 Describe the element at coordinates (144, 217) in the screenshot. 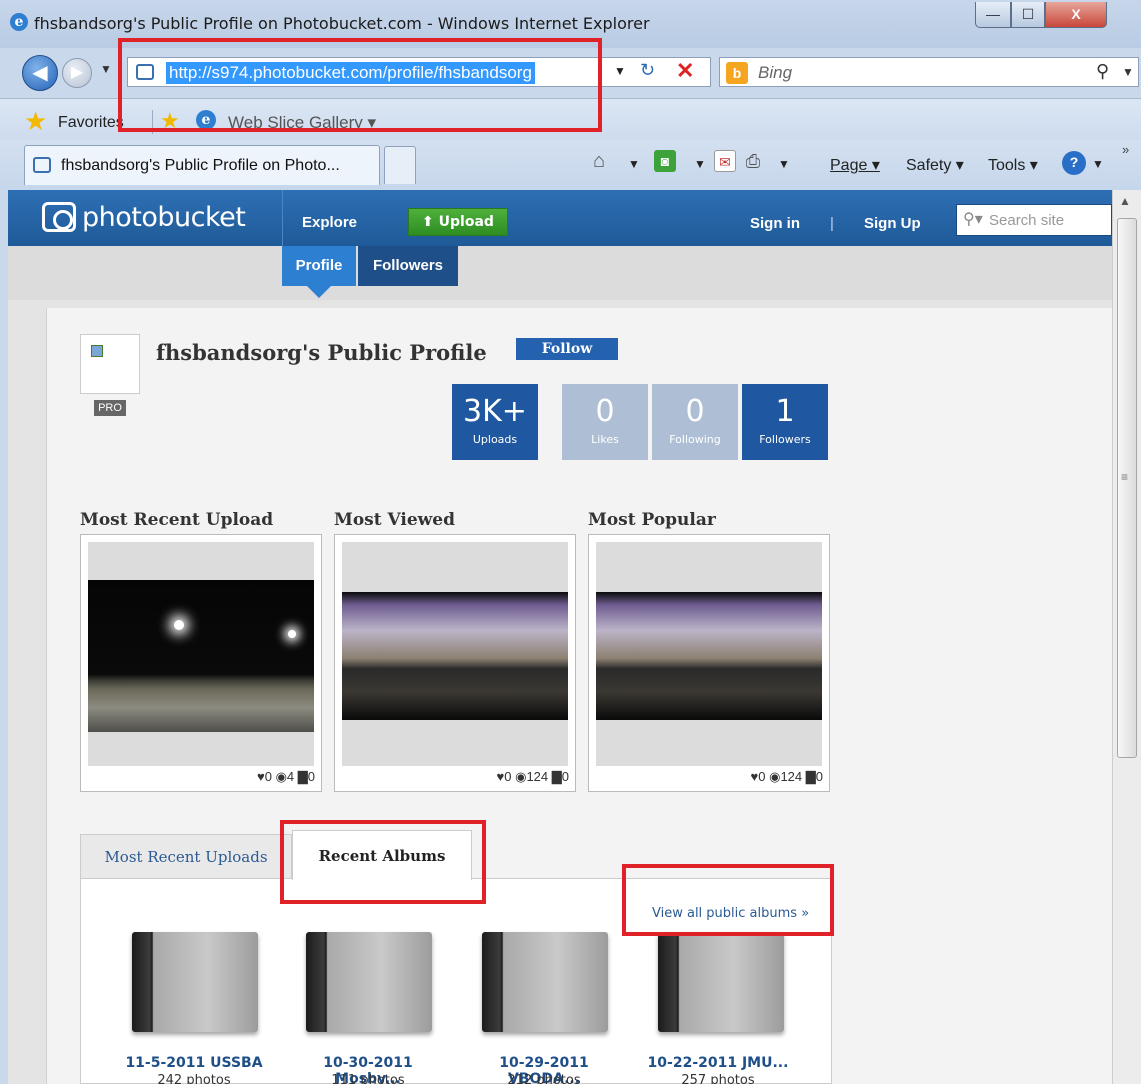

I see `photobucket-logo: photobucket` at that location.